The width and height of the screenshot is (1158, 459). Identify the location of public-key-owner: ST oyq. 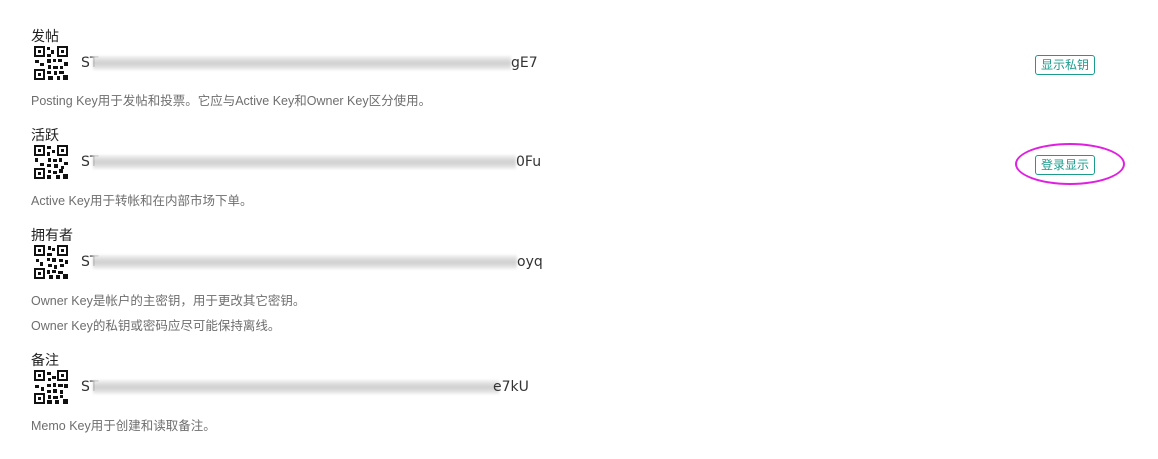
(316, 262).